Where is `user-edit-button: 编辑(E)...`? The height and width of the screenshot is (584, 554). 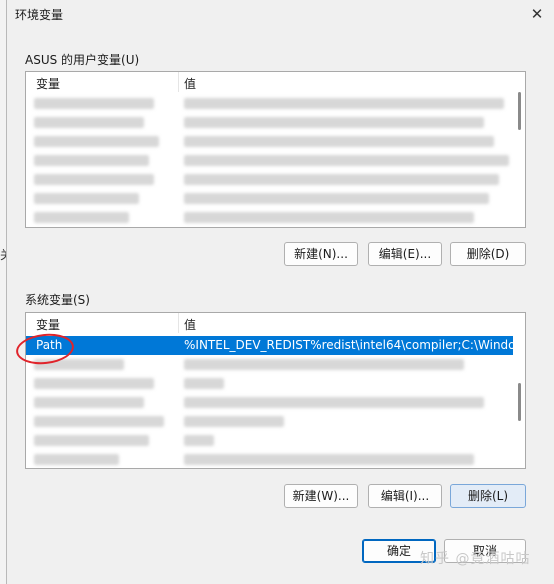 user-edit-button: 编辑(E)... is located at coordinates (405, 254).